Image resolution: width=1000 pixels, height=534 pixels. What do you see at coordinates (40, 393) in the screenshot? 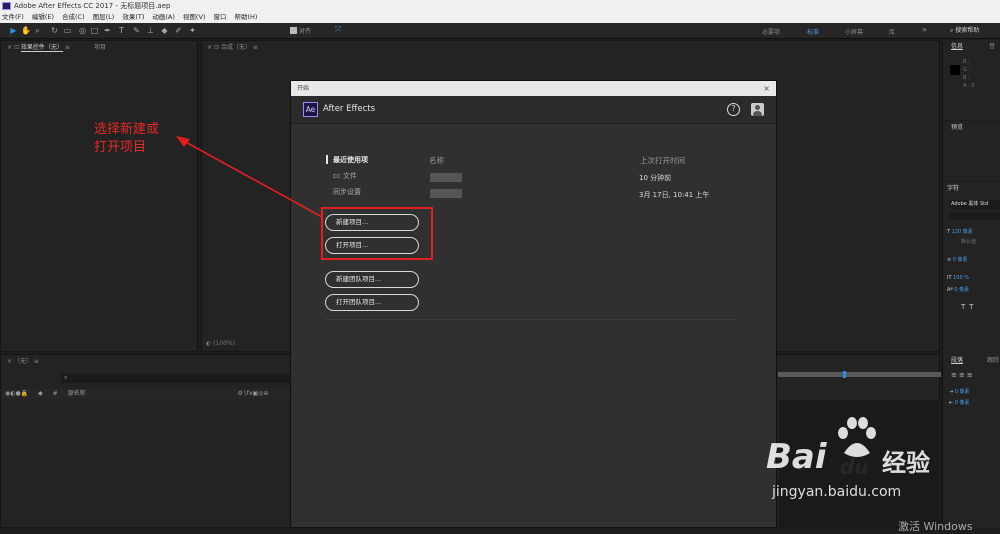
I see `label-icon: ◆` at bounding box center [40, 393].